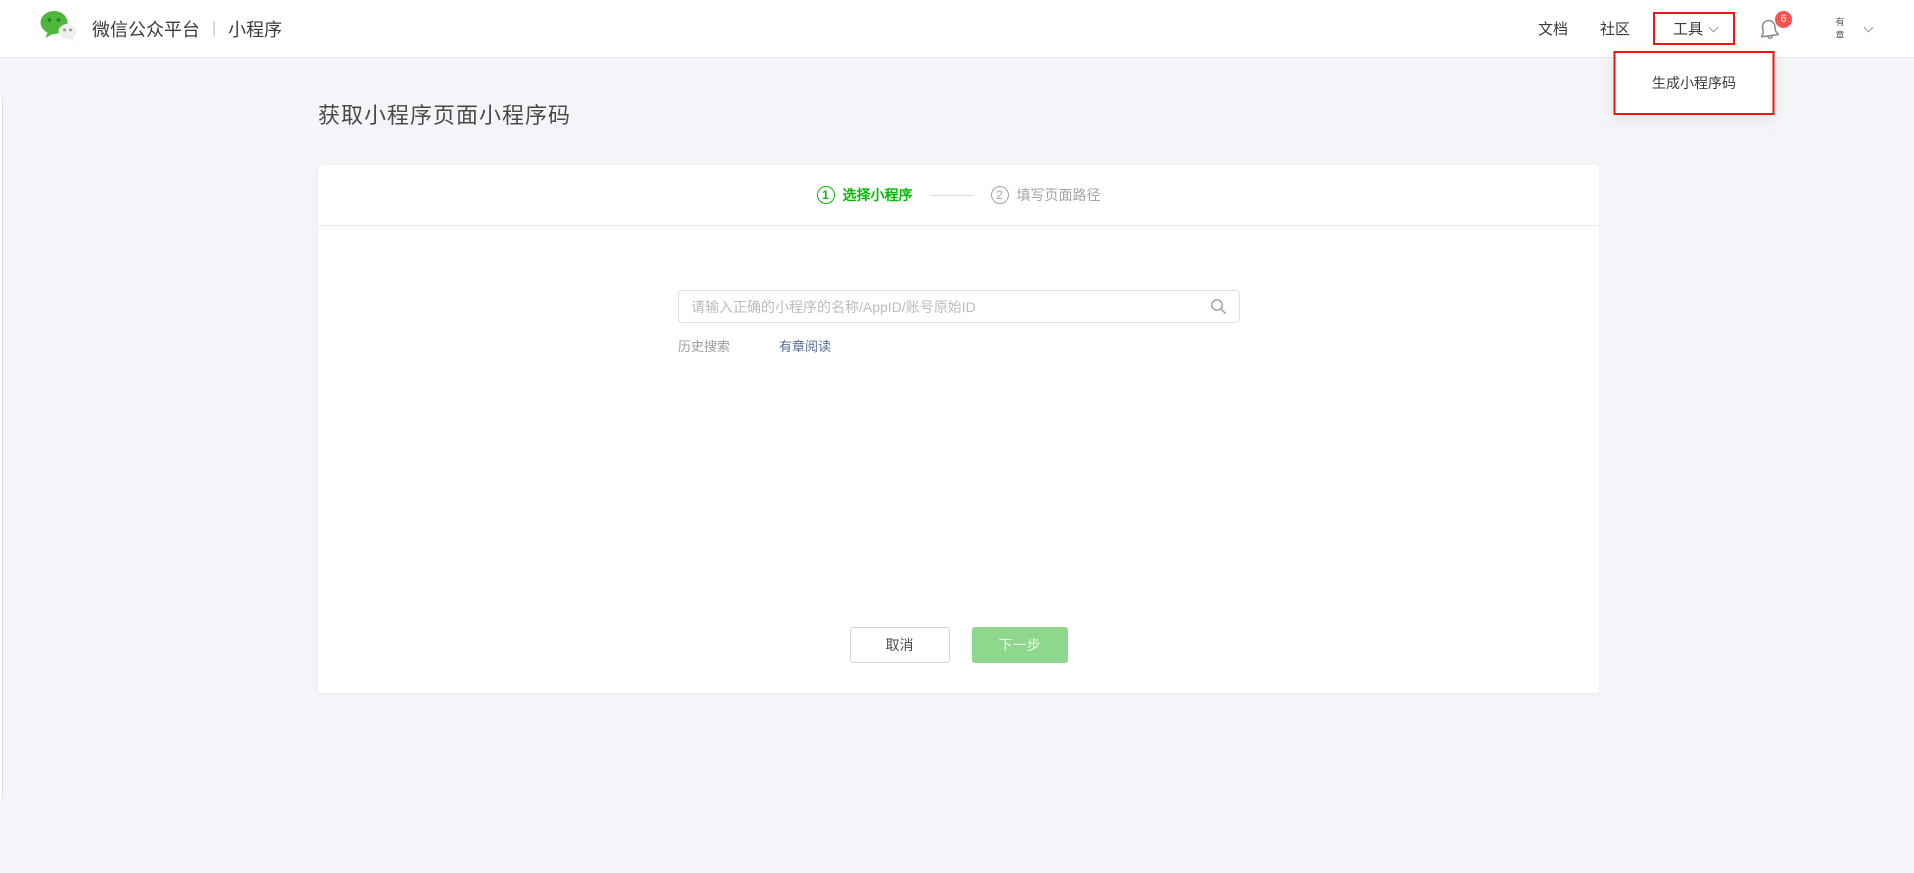 The height and width of the screenshot is (873, 1914). I want to click on brand-platform-name: 微信公众平台, so click(146, 29).